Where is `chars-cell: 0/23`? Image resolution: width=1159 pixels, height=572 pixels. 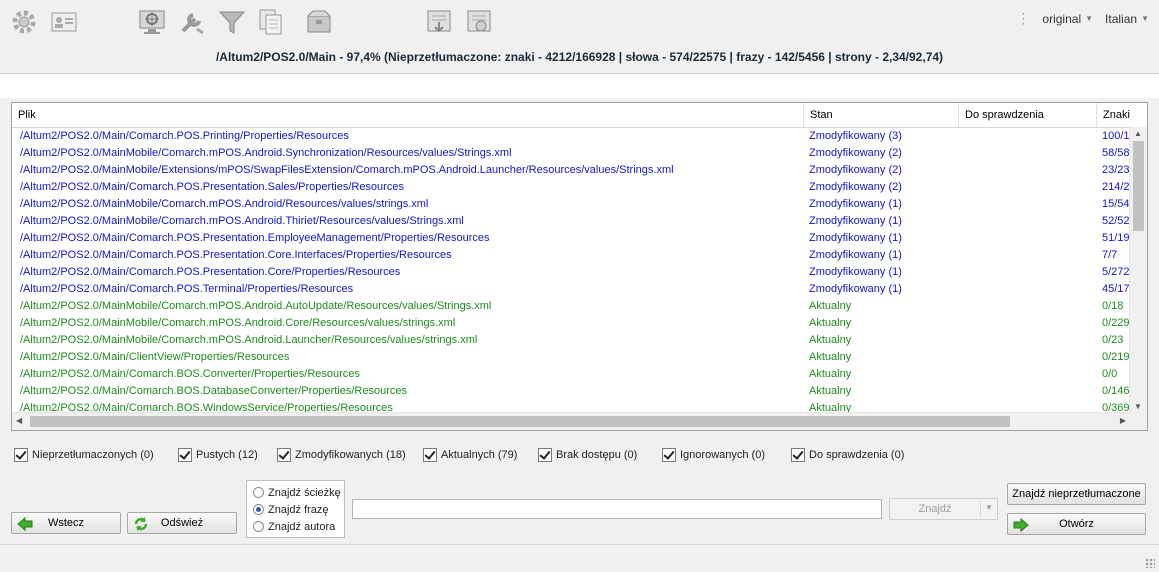
chars-cell: 0/23 is located at coordinates (1113, 340).